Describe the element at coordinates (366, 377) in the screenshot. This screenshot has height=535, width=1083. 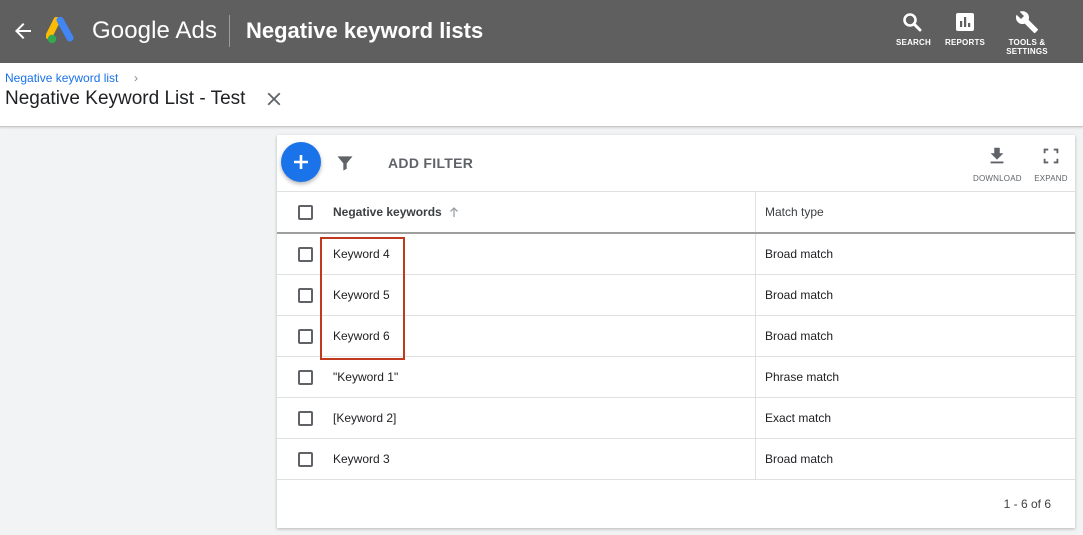
I see `keyword-cell: "Keyword 1"` at that location.